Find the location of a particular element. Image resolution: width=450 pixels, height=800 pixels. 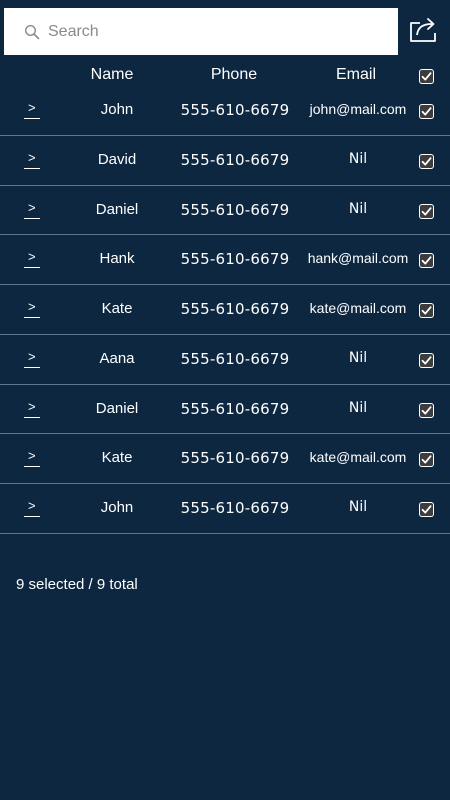

table-row: > David 555-610-6679 Nil is located at coordinates (225, 161).